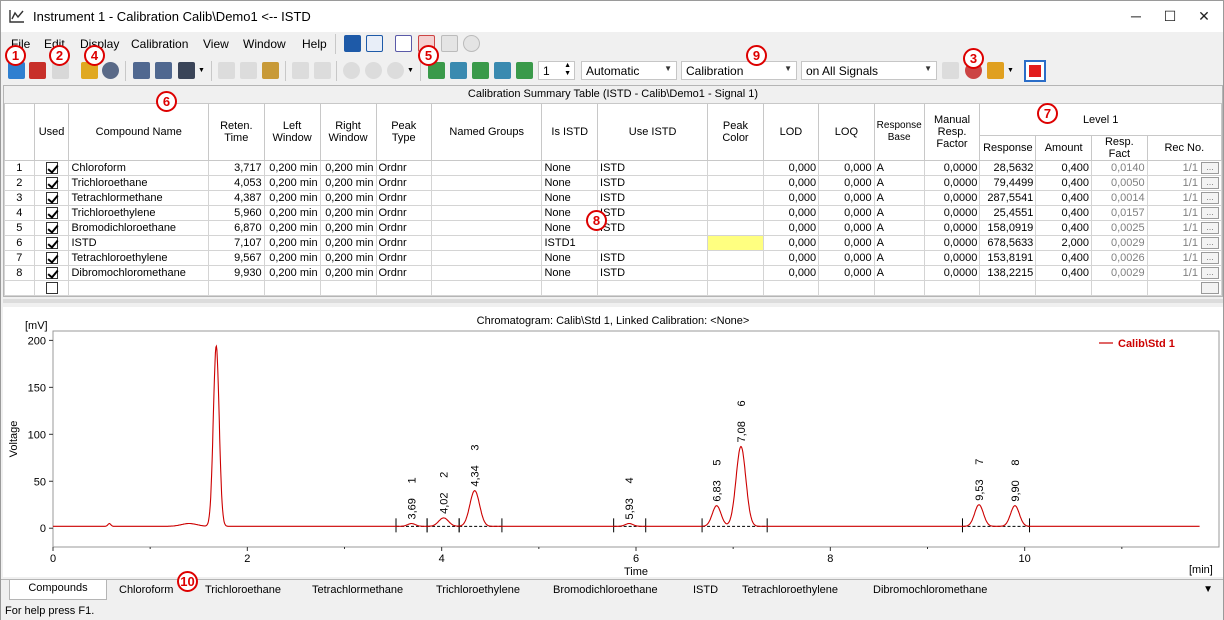 Image resolution: width=1224 pixels, height=620 pixels. Describe the element at coordinates (139, 183) in the screenshot. I see `compound-name-cell: Trichloroethane` at that location.